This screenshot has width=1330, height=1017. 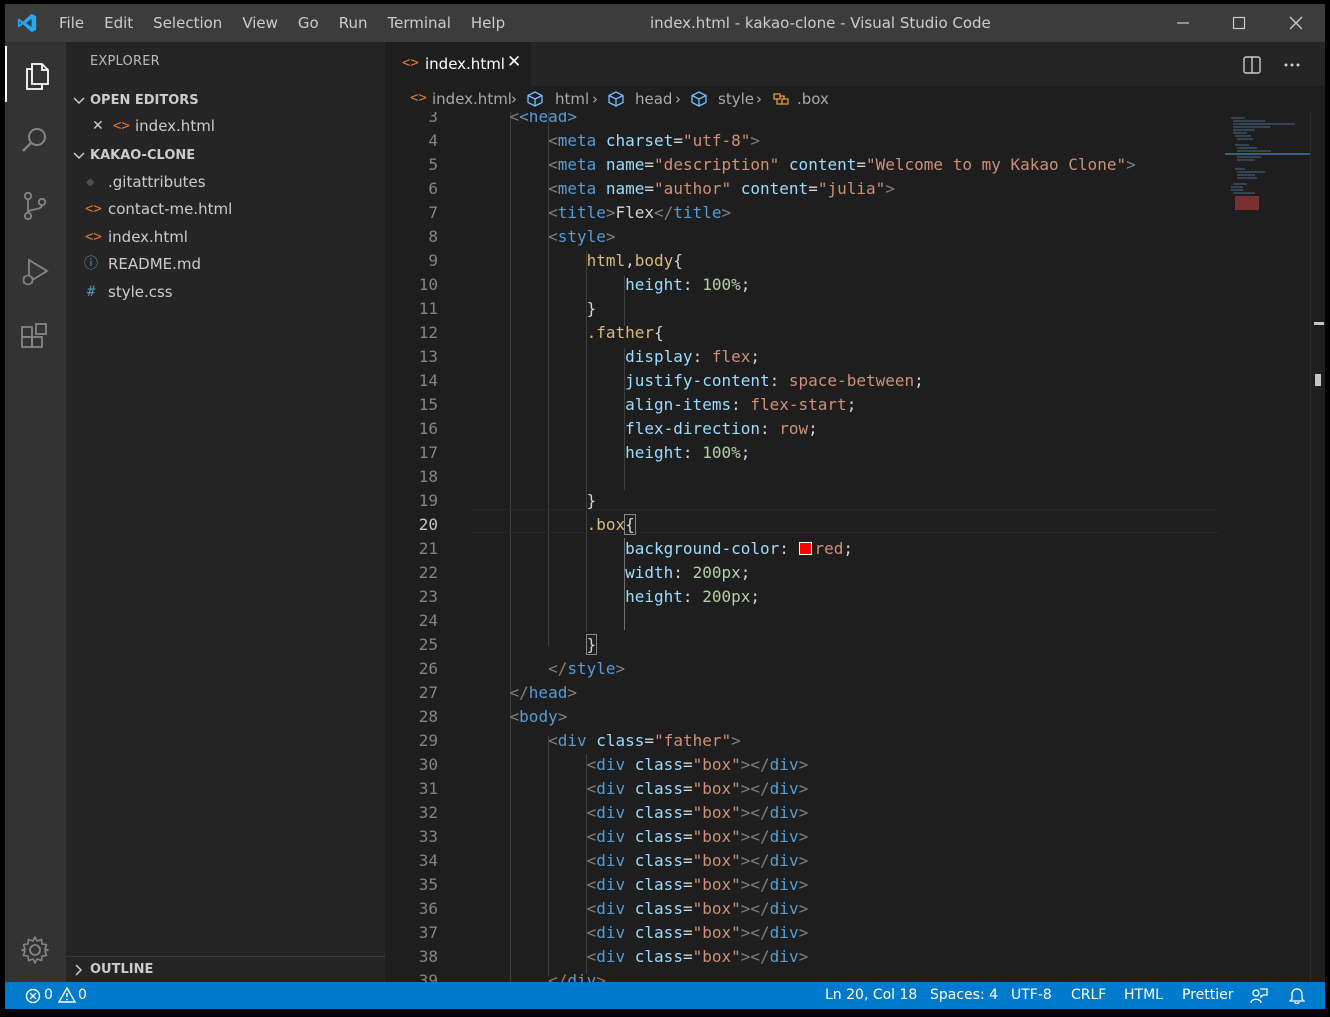 What do you see at coordinates (433, 212) in the screenshot?
I see `line-number: 7` at bounding box center [433, 212].